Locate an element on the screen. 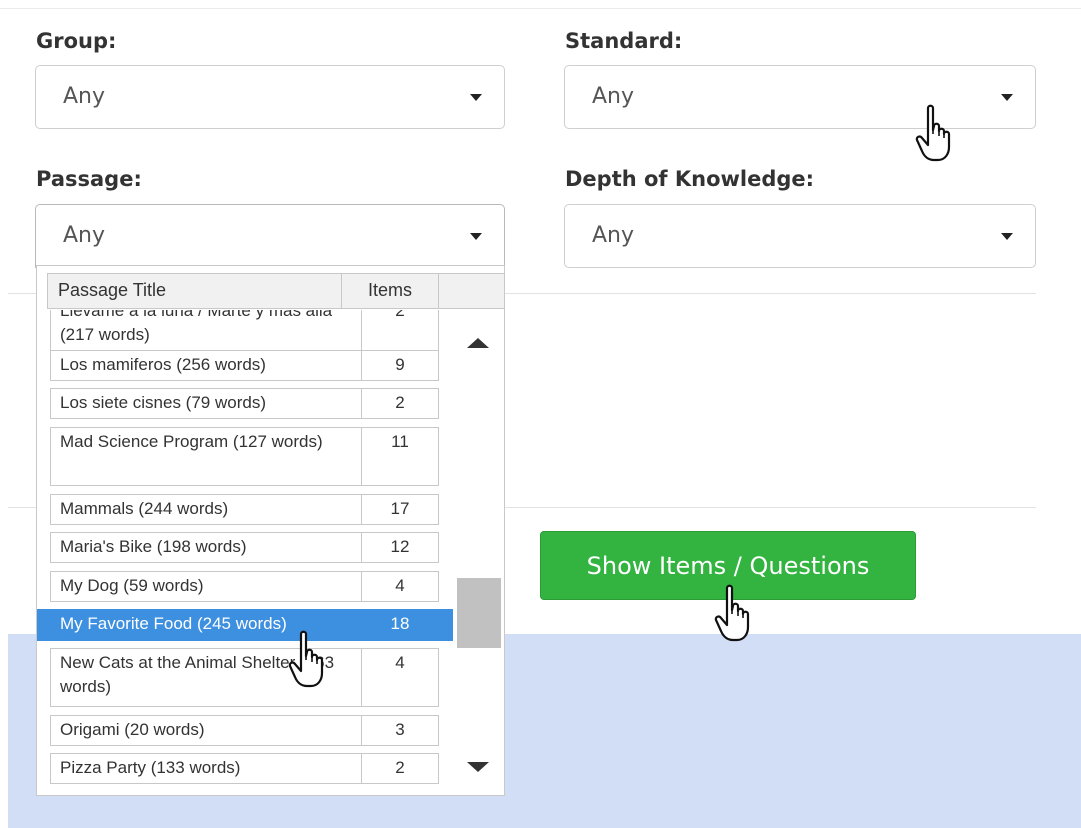  group-select-value: Any is located at coordinates (84, 96).